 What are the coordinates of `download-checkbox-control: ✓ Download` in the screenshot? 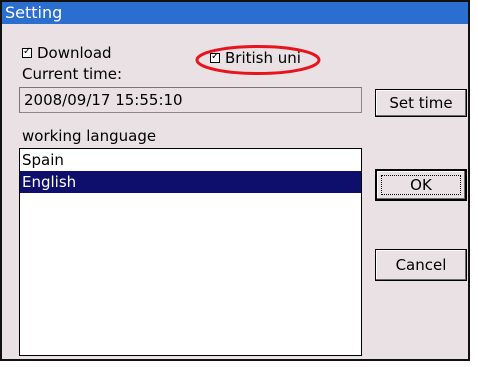 It's located at (67, 53).